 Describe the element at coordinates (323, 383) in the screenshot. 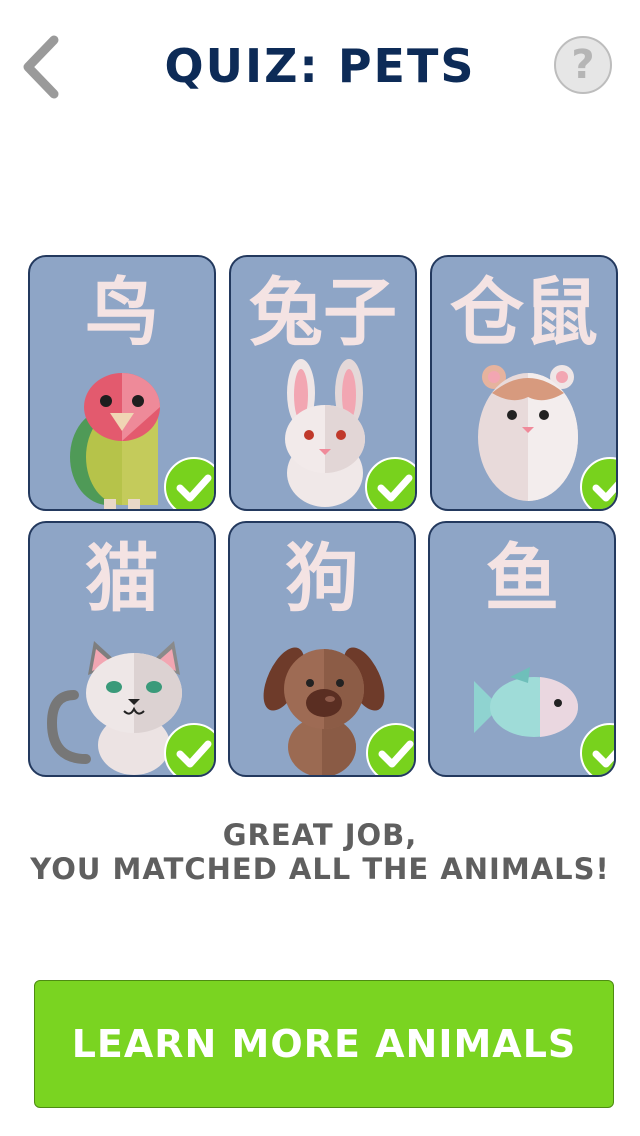

I see `card-rabbit: 兔子` at that location.